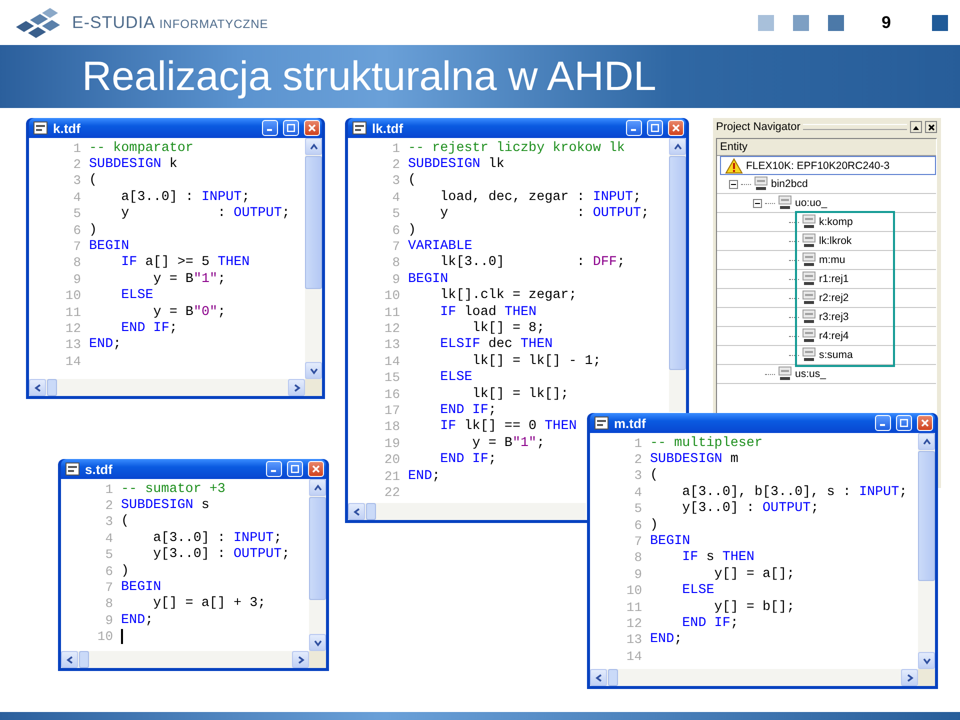  Describe the element at coordinates (209, 604) in the screenshot. I see `code-line: y[] = a[] + 3;` at that location.